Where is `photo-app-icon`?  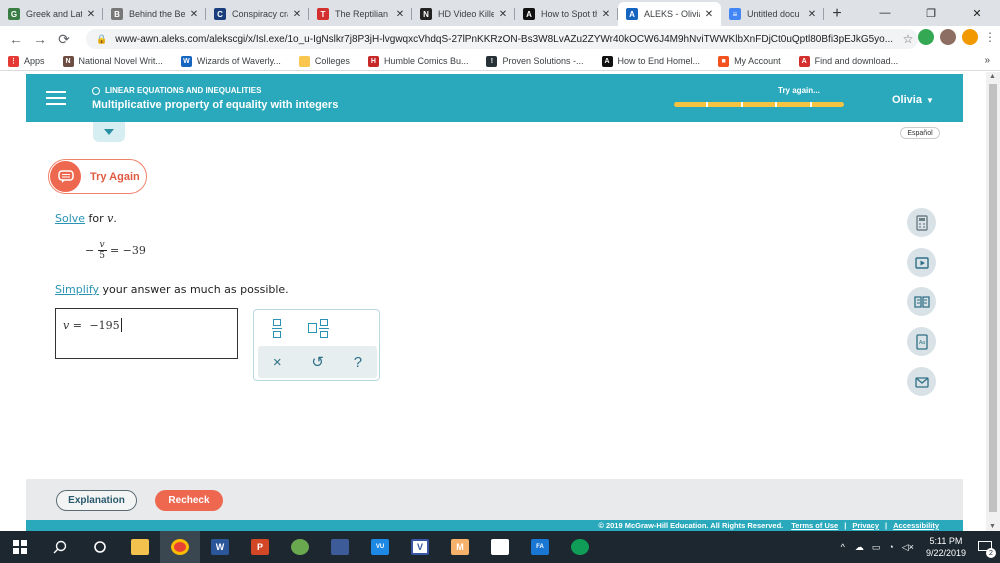
photo-app-icon is located at coordinates (340, 547).